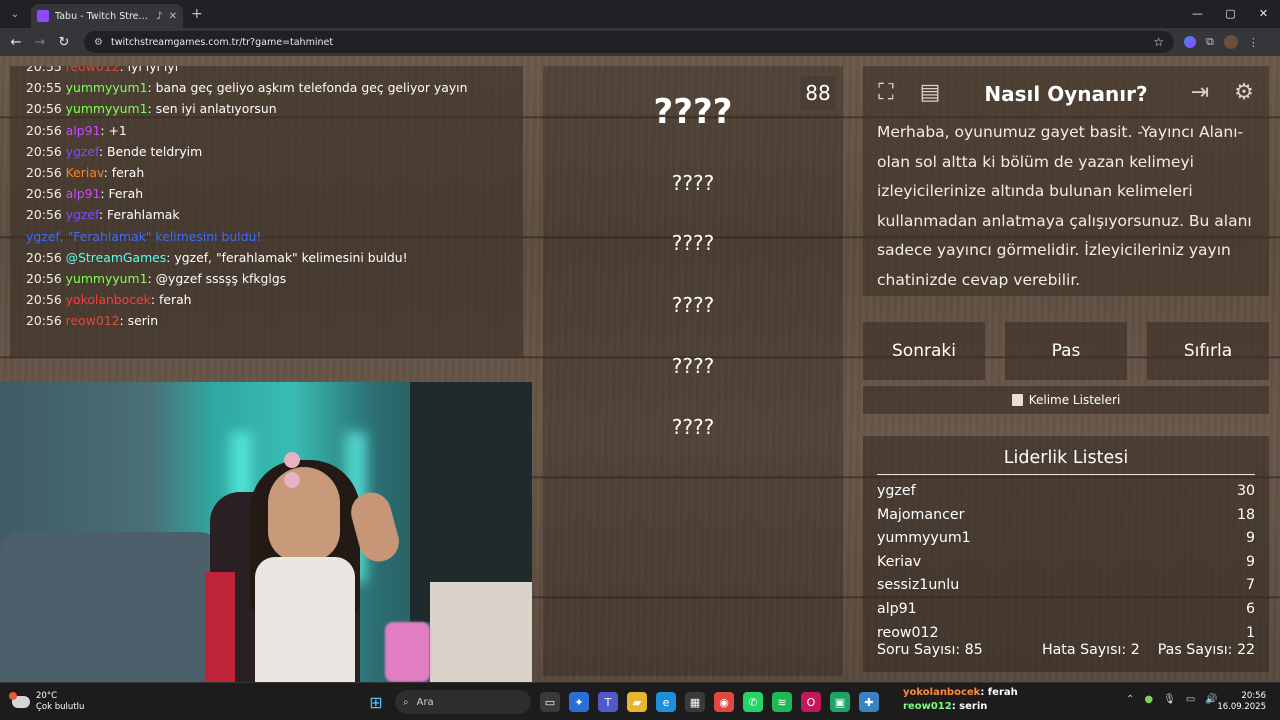 The image size is (1280, 720). Describe the element at coordinates (116, 257) in the screenshot. I see `chat-username: @StreamGames` at that location.